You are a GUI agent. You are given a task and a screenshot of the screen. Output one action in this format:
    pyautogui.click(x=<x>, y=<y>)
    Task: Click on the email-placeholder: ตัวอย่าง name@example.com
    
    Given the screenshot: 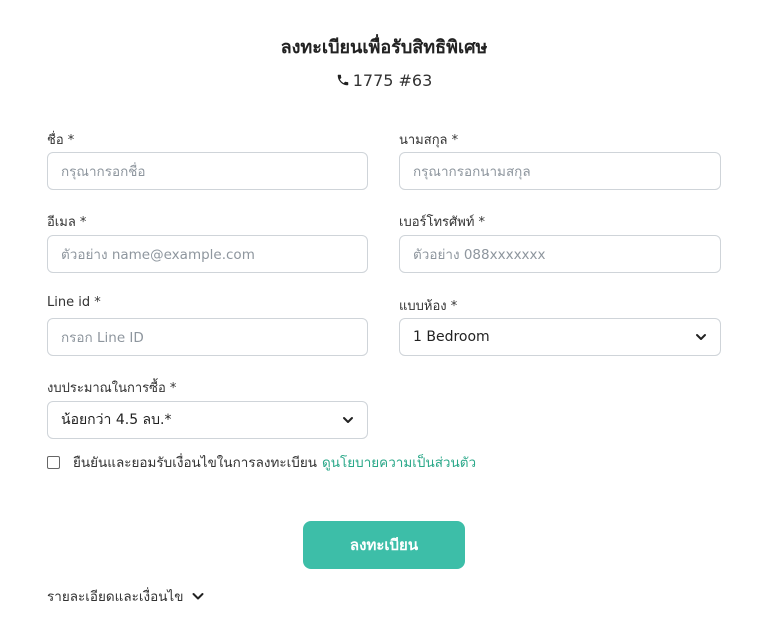 What is the action you would take?
    pyautogui.click(x=158, y=255)
    